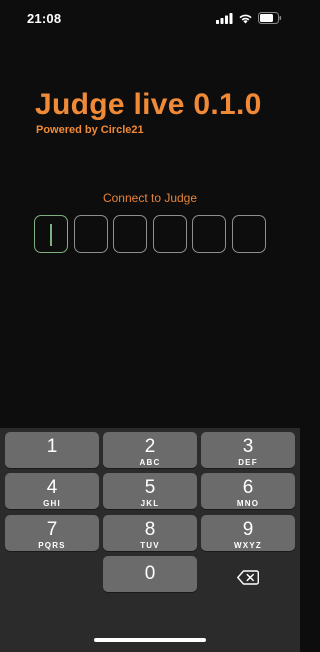 The height and width of the screenshot is (652, 320). I want to click on connect-label: Connect to Judge, so click(150, 198).